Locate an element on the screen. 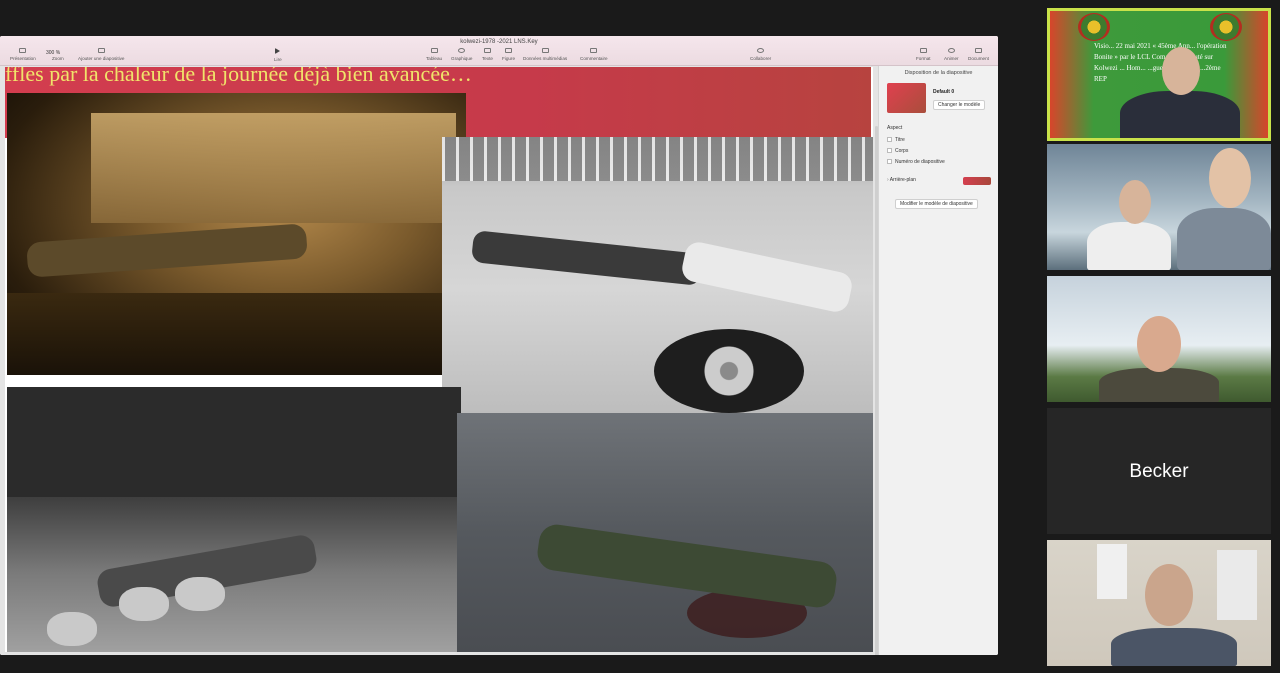 The width and height of the screenshot is (1280, 673). zoom-label: Zoom is located at coordinates (58, 58).